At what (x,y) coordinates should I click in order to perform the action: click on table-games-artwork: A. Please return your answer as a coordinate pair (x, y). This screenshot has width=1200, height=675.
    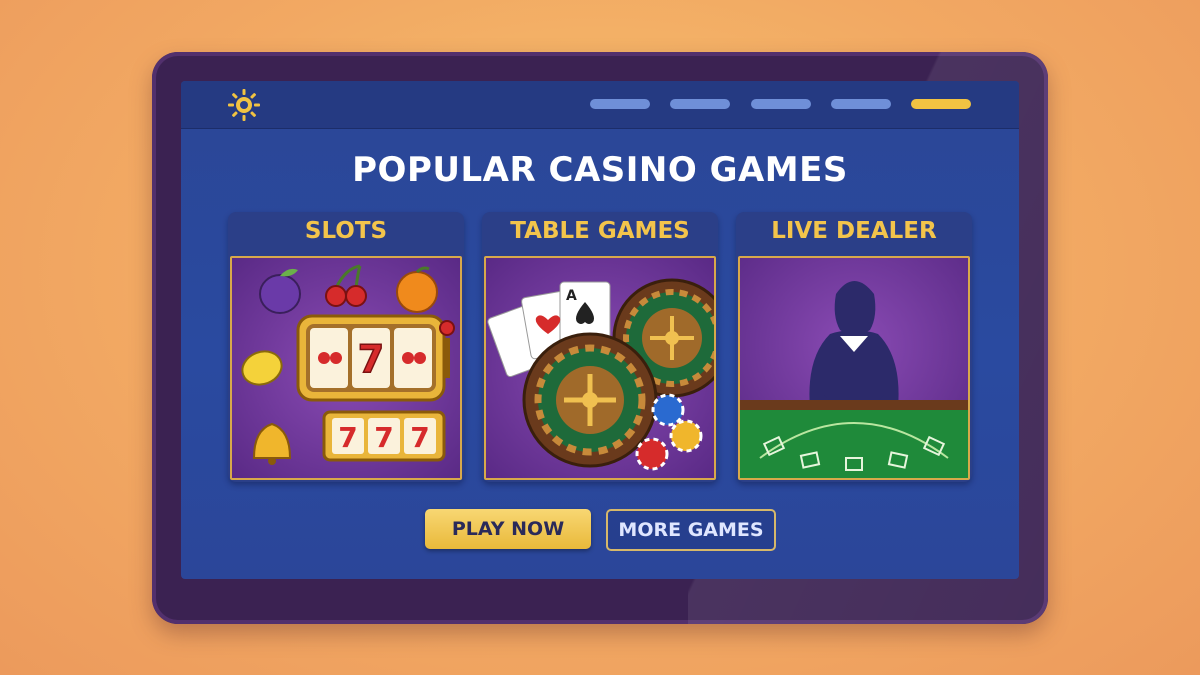
    Looking at the image, I should click on (600, 368).